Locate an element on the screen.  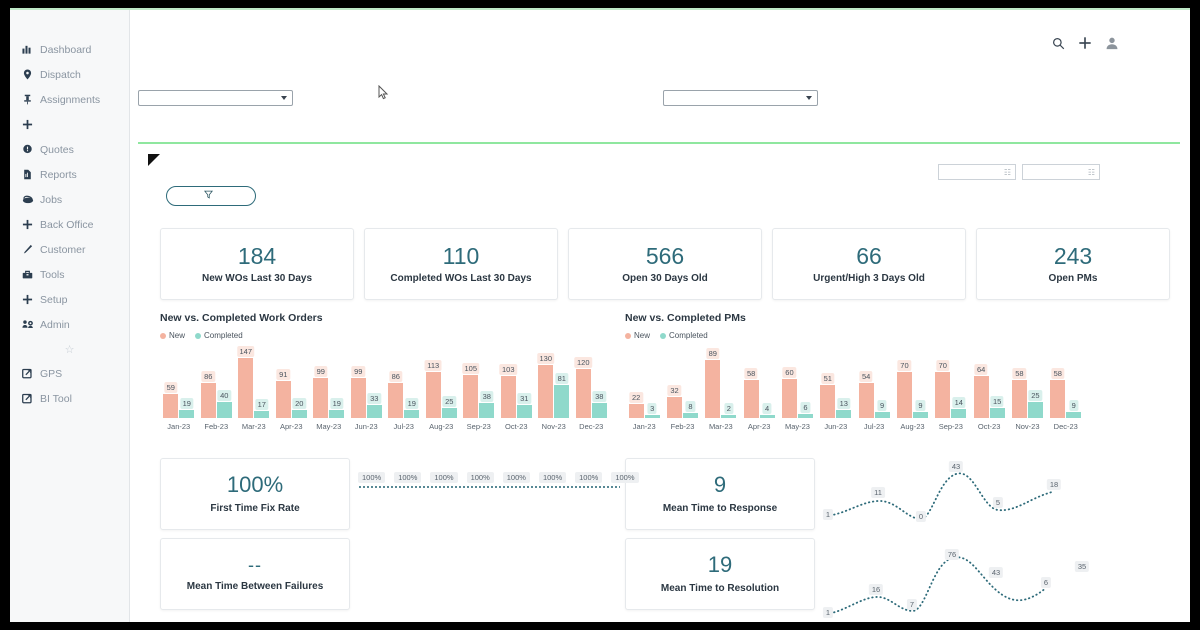
view-select is located at coordinates (740, 98).